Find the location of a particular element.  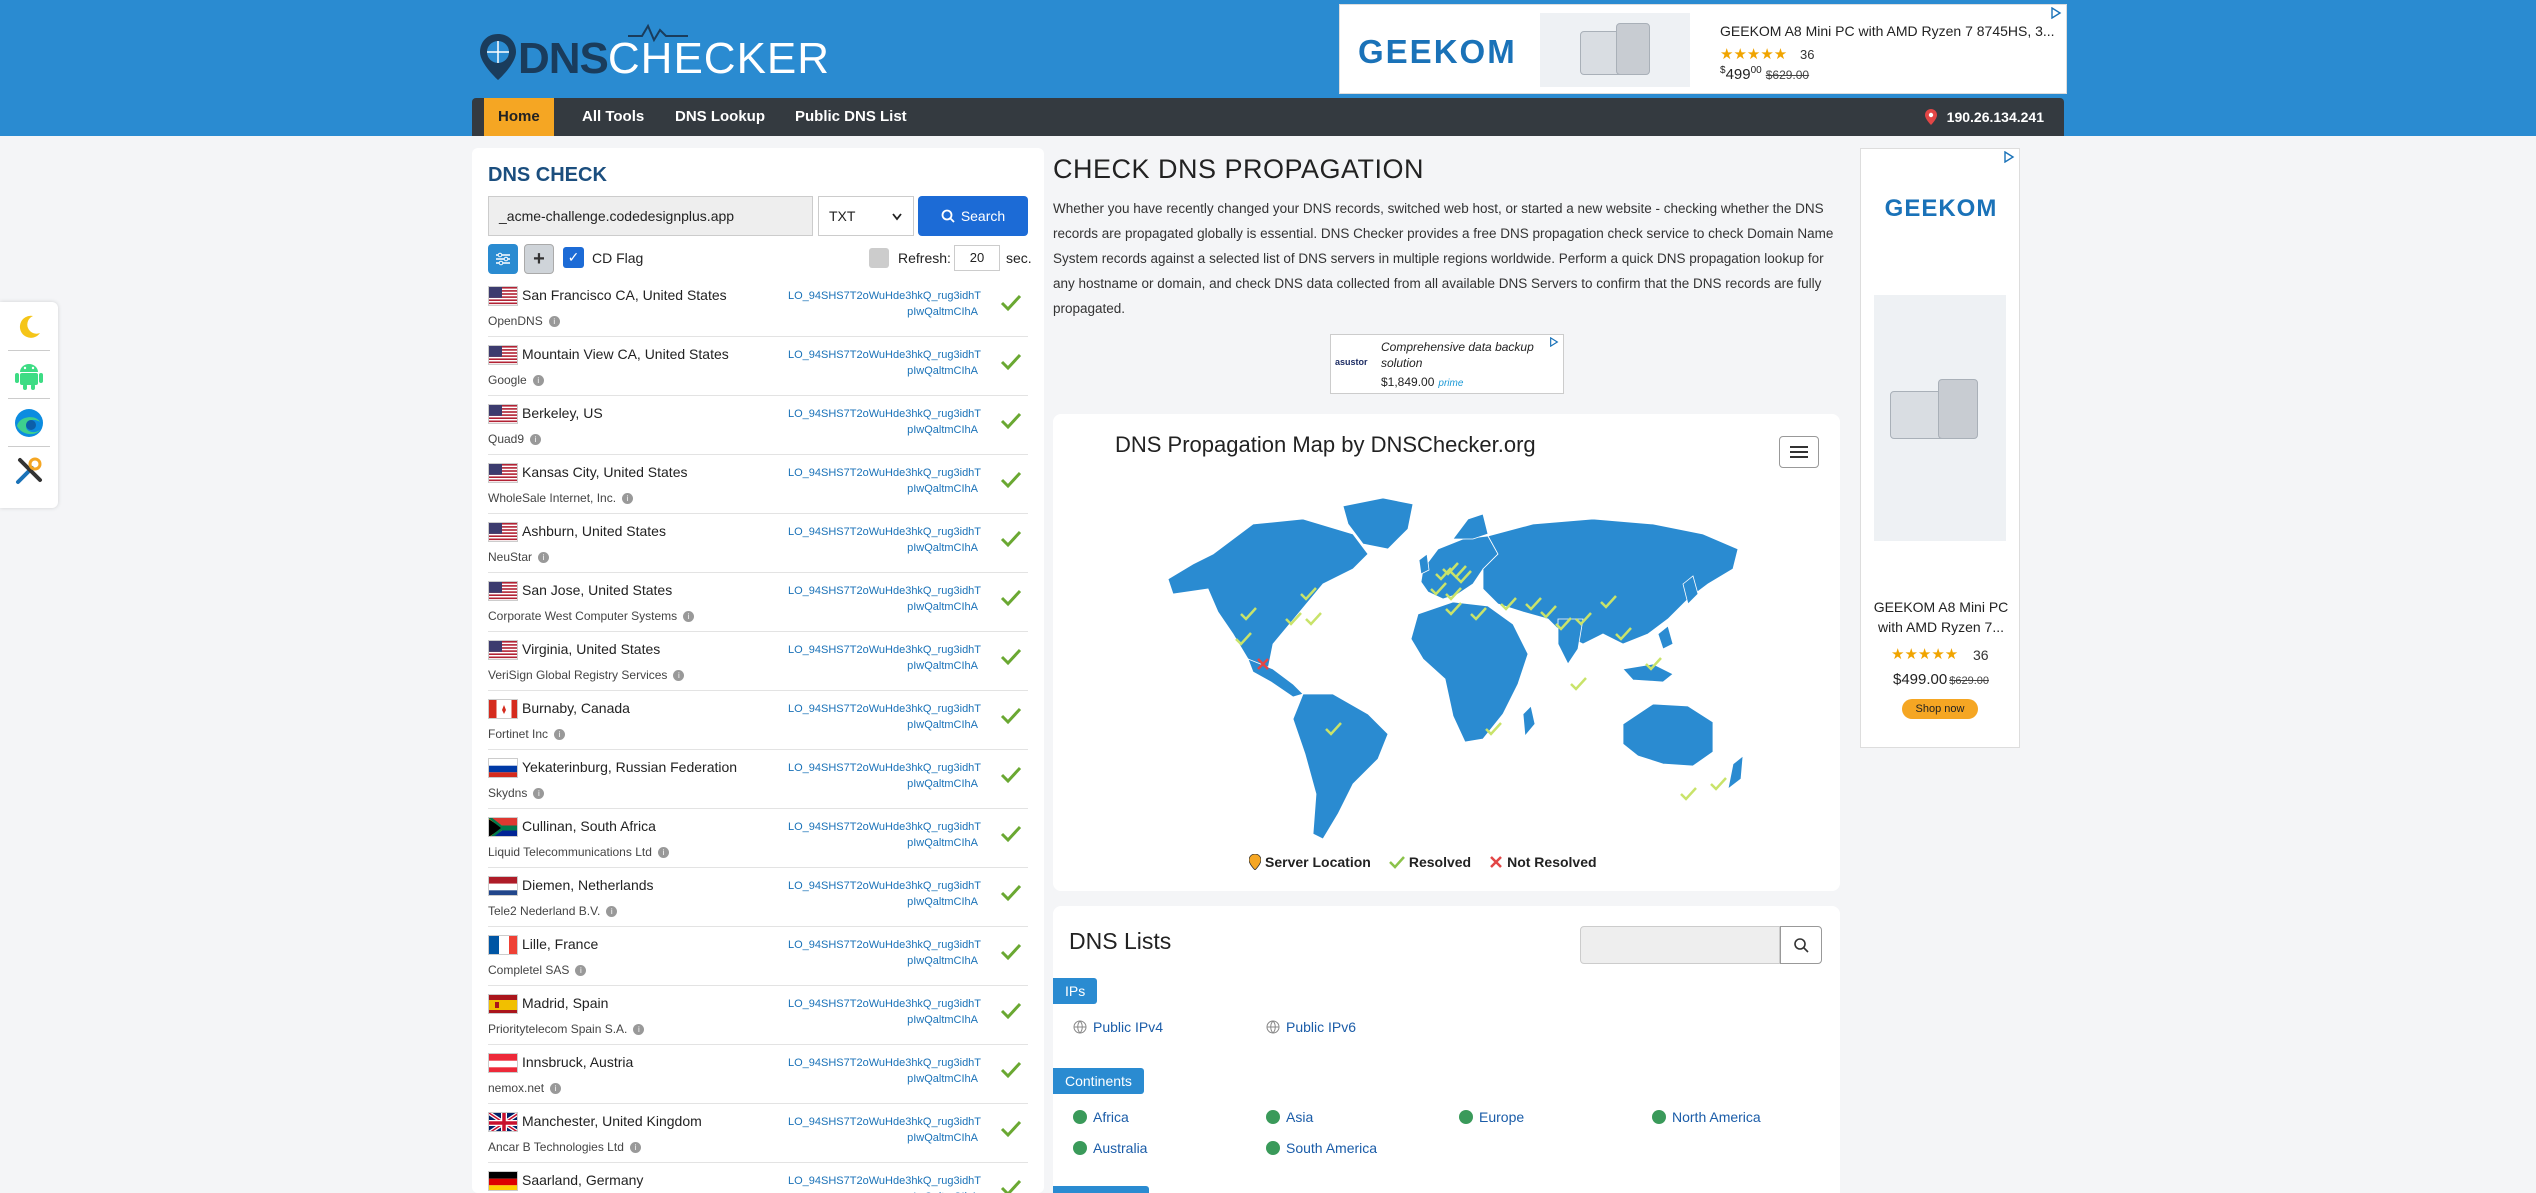

server-provider: Skydns i is located at coordinates (516, 793).